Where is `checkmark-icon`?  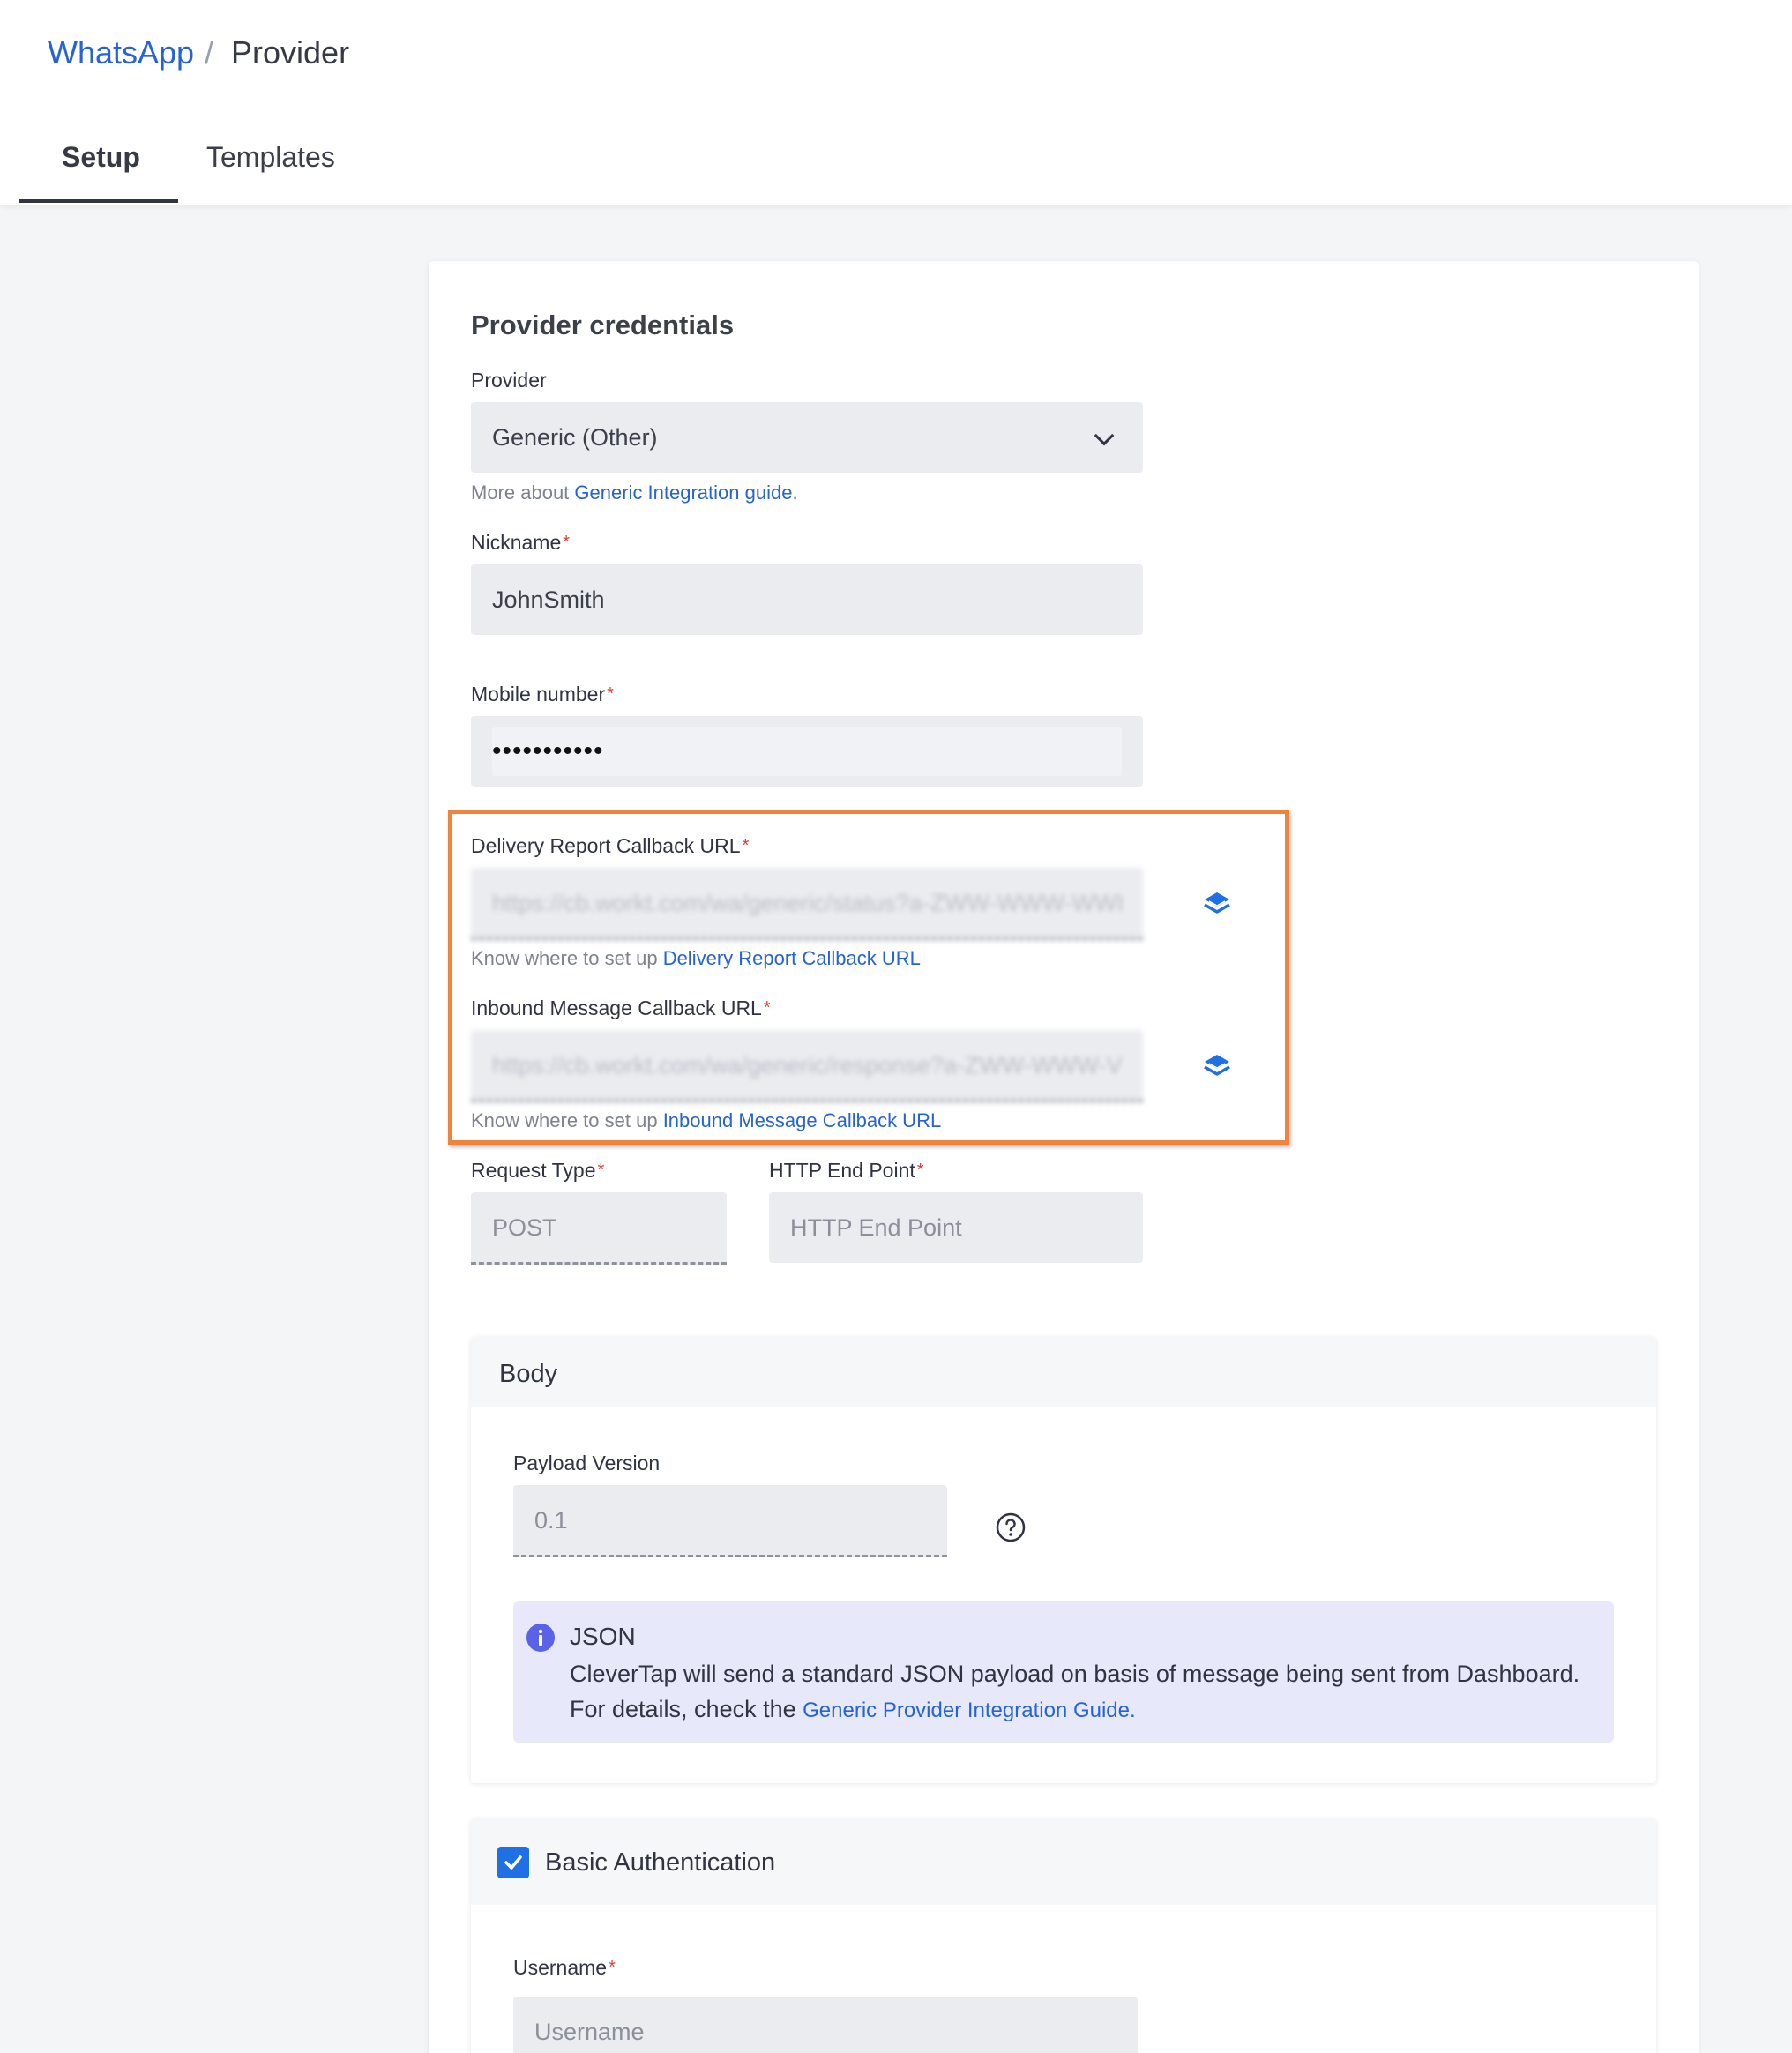
checkmark-icon is located at coordinates (513, 1862).